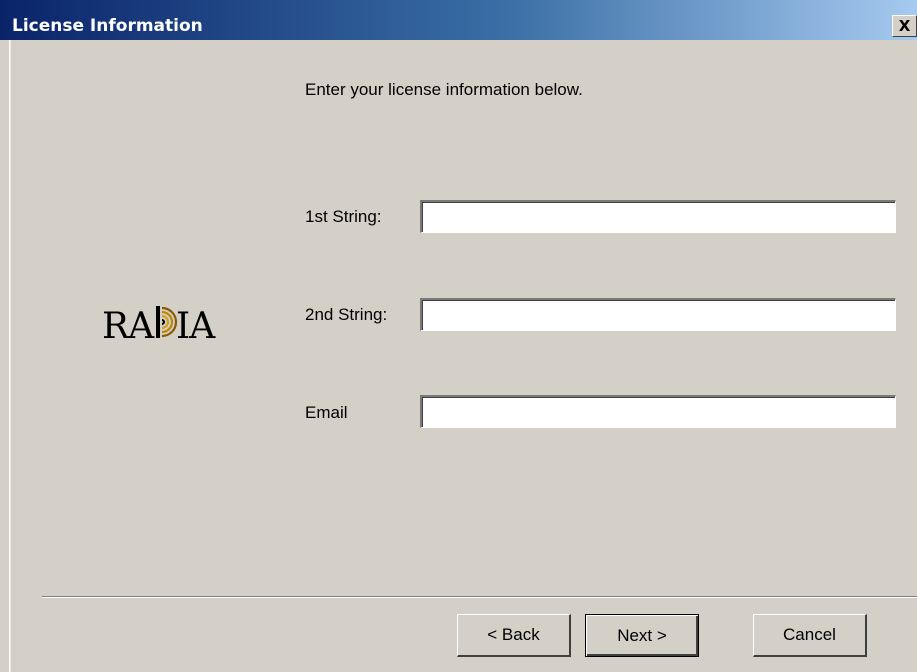 This screenshot has height=672, width=917. I want to click on email-label: Email, so click(326, 412).